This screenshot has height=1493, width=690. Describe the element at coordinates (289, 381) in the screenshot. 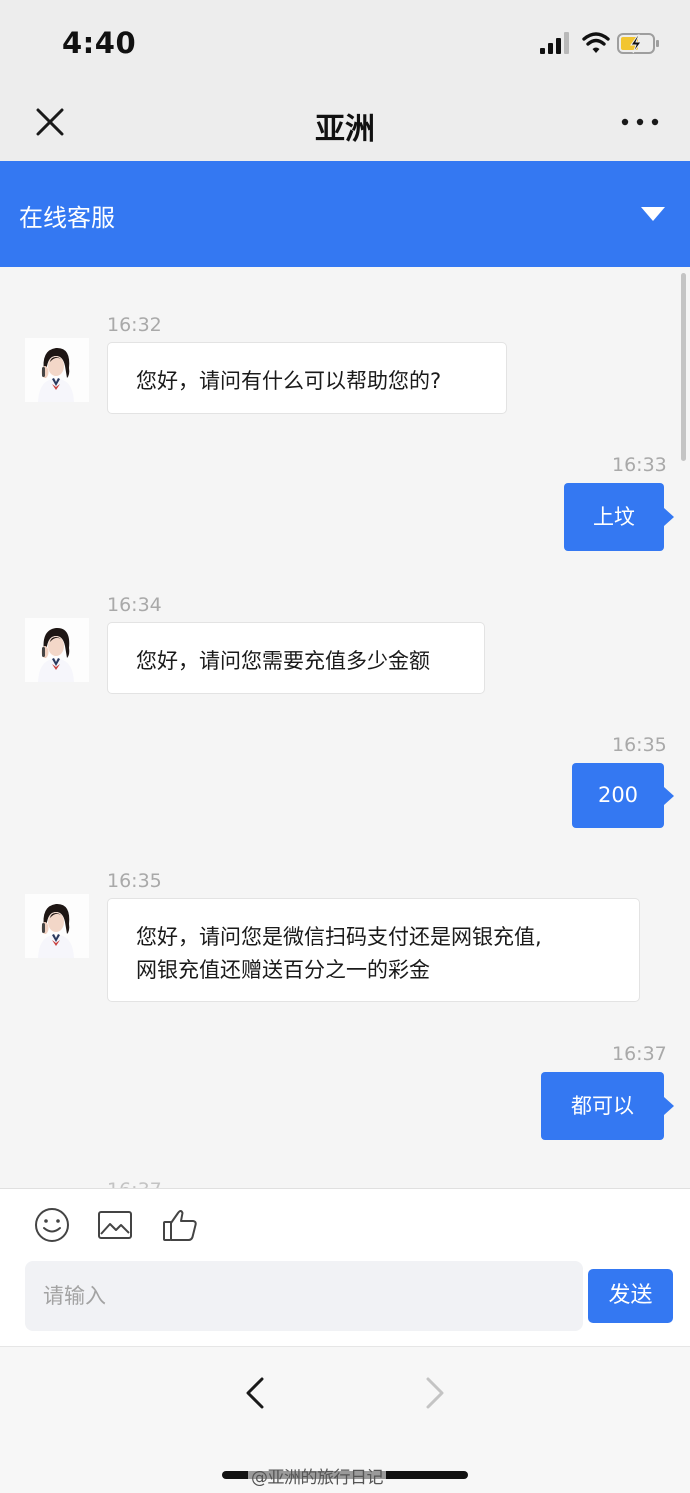

I see `message-text: 您好，请问有什么可以帮助您的?` at that location.